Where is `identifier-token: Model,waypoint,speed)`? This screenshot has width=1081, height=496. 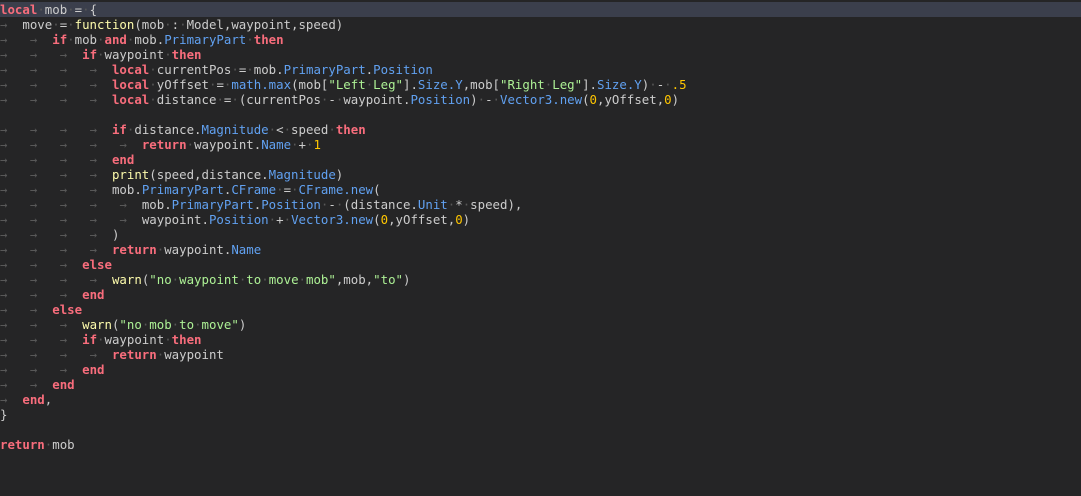 identifier-token: Model,waypoint,speed) is located at coordinates (265, 24).